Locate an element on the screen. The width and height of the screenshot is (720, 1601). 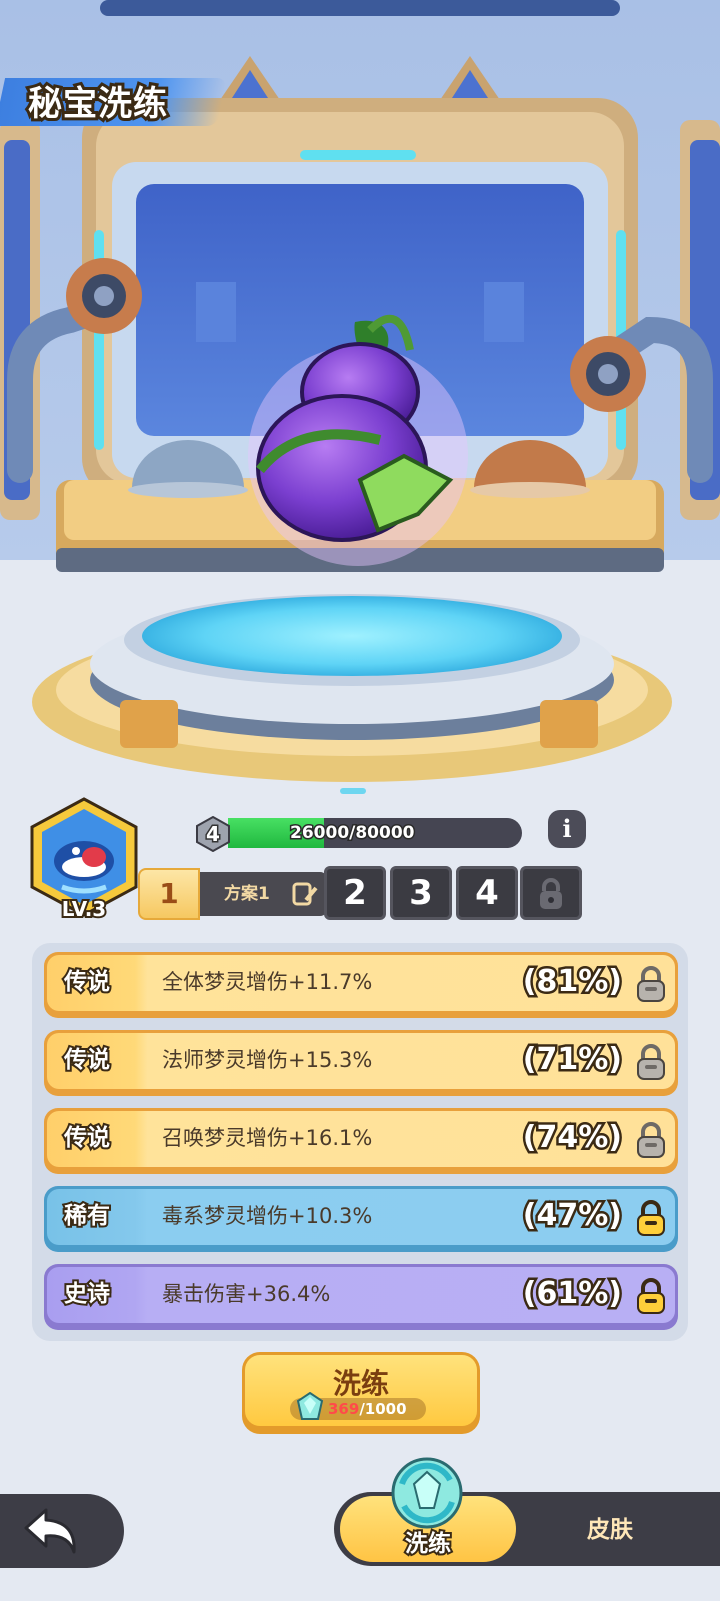
attribute-row: 传说 法师梦灵增伤+15.3% (71%) is located at coordinates (361, 1063).